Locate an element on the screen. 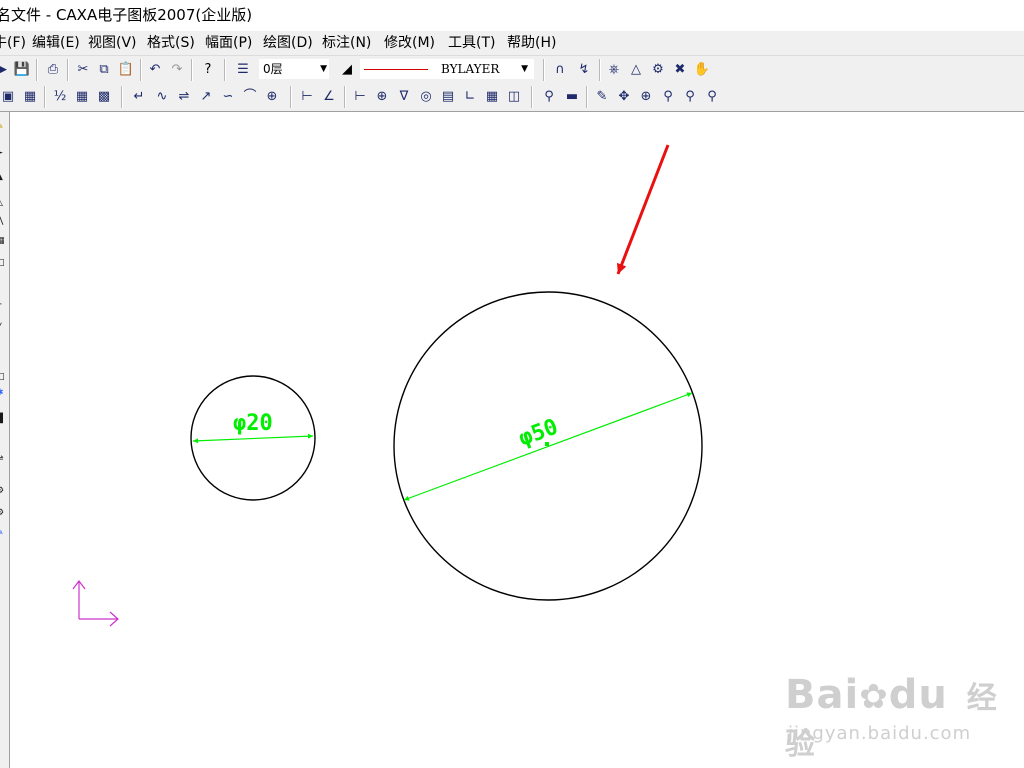  weld-icon: ◎ is located at coordinates (426, 97).